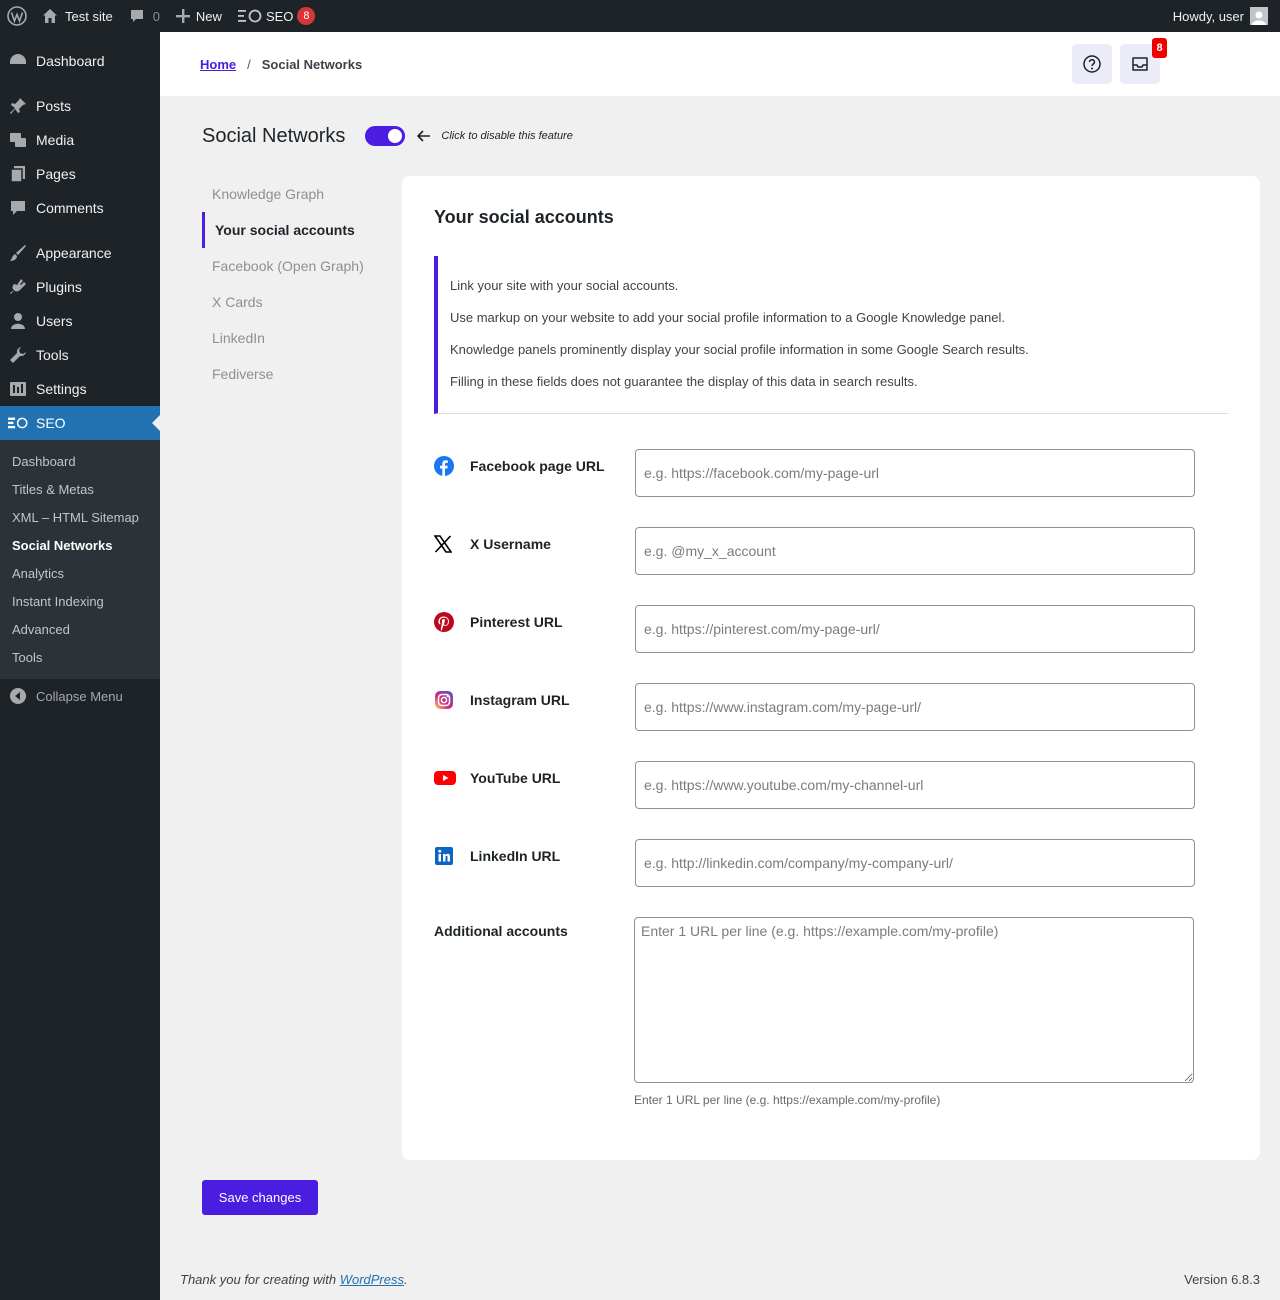  Describe the element at coordinates (18, 321) in the screenshot. I see `user-icon` at that location.